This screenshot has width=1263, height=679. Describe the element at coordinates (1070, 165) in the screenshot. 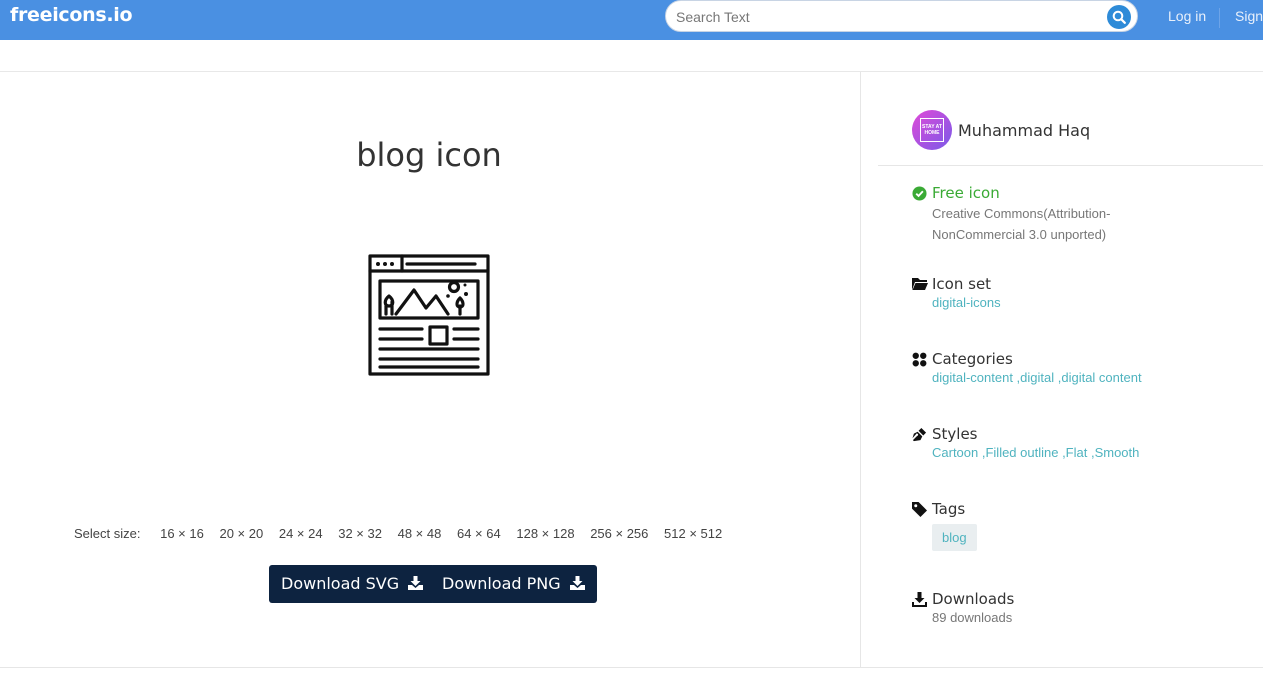

I see `divider` at that location.